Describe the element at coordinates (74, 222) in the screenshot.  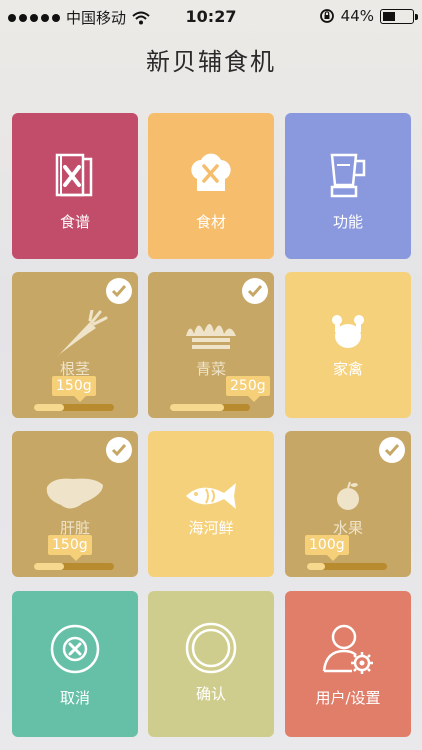
I see `recipe-label: 食谱` at that location.